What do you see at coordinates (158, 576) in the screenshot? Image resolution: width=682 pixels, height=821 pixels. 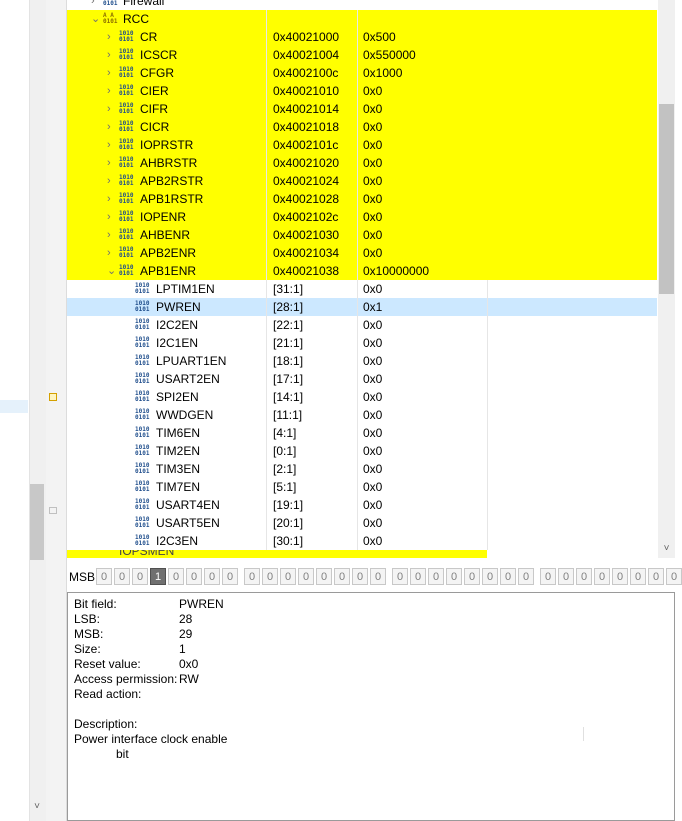 I see `bit-cell: 1` at bounding box center [158, 576].